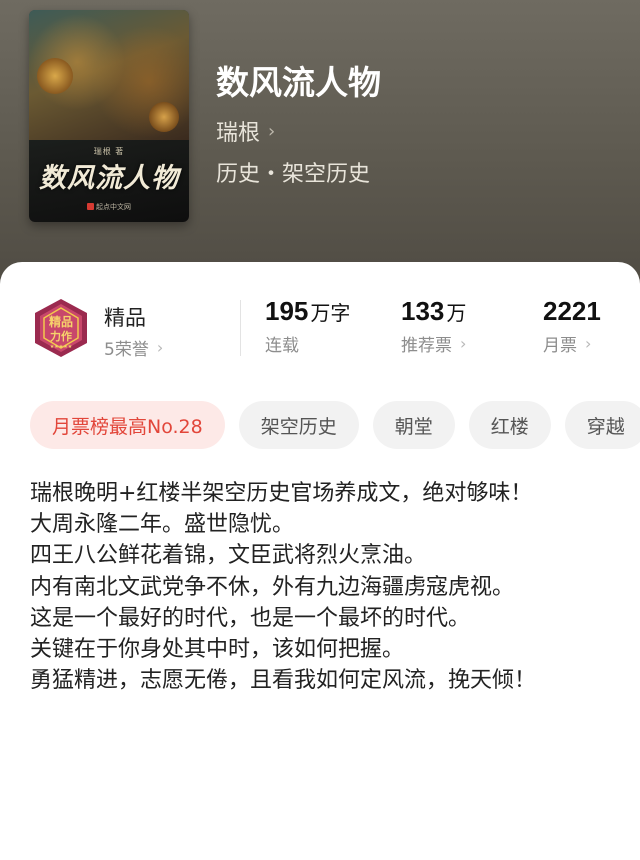 This screenshot has width=640, height=860. I want to click on tag-court: 朝堂, so click(413, 425).